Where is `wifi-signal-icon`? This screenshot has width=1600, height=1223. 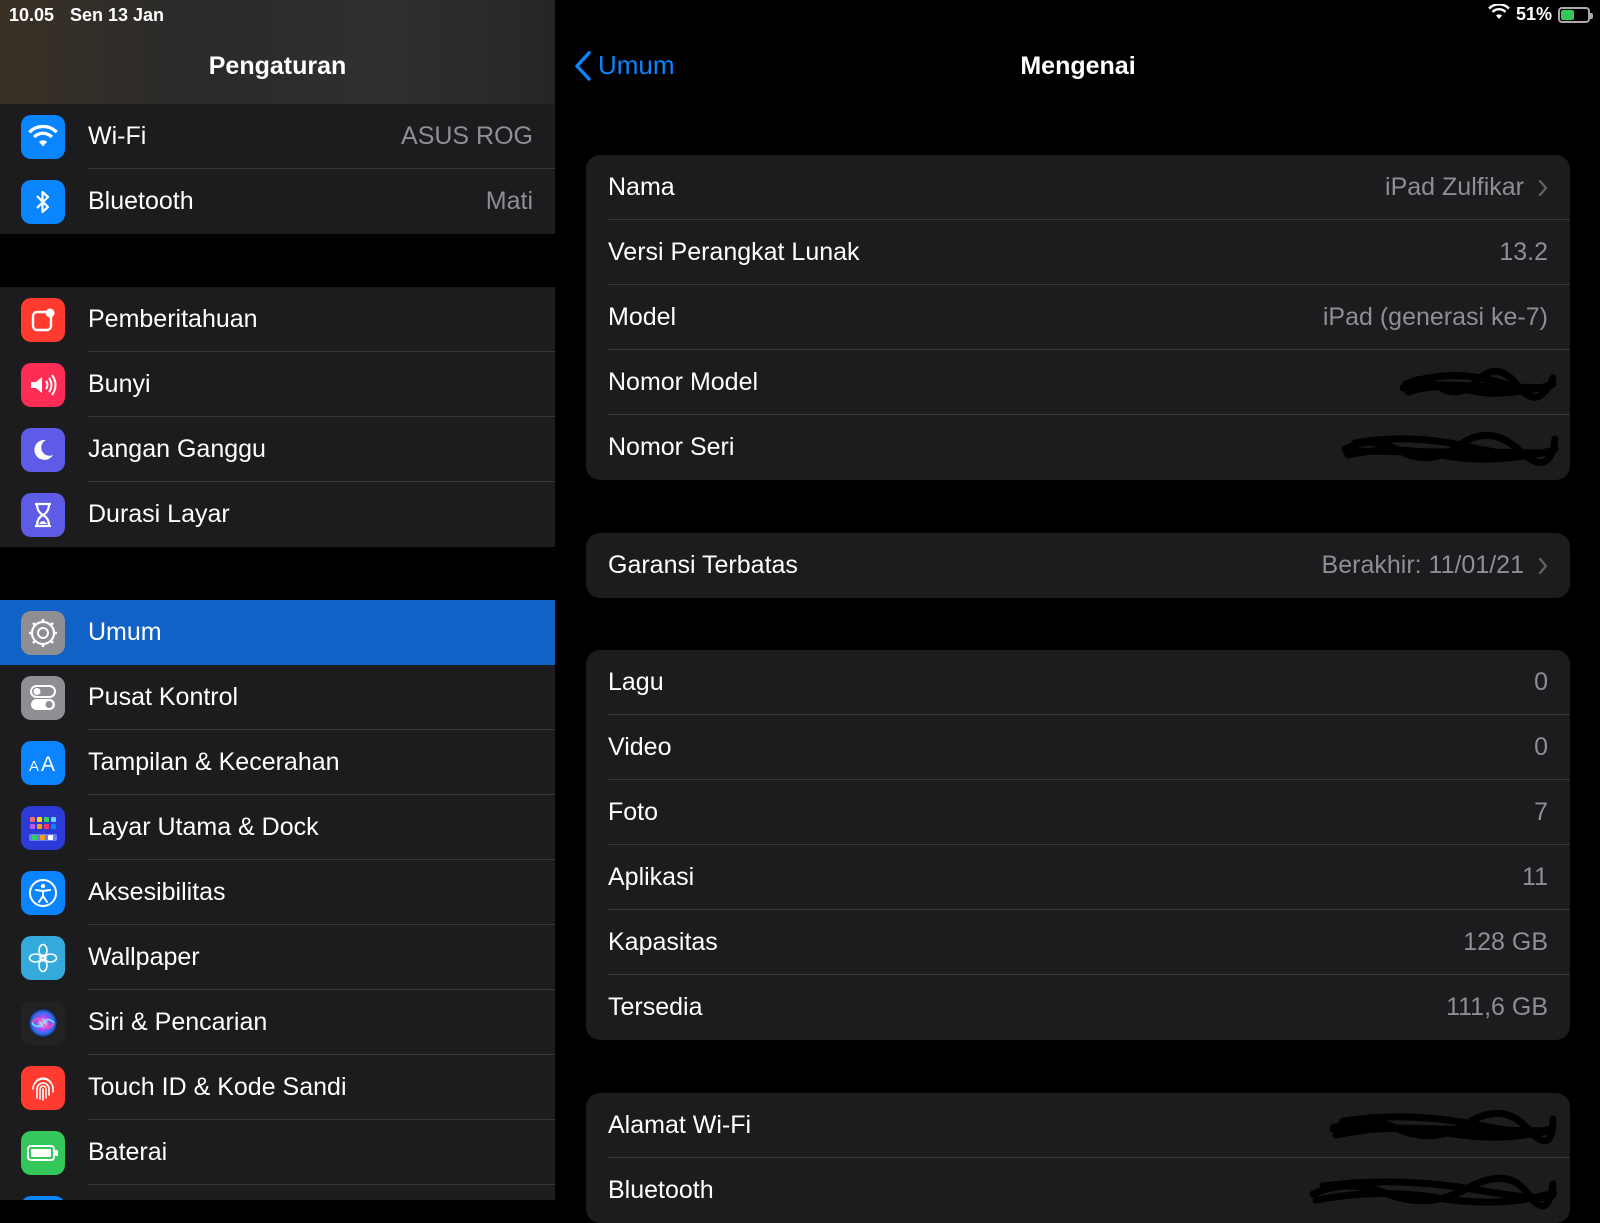 wifi-signal-icon is located at coordinates (1499, 14).